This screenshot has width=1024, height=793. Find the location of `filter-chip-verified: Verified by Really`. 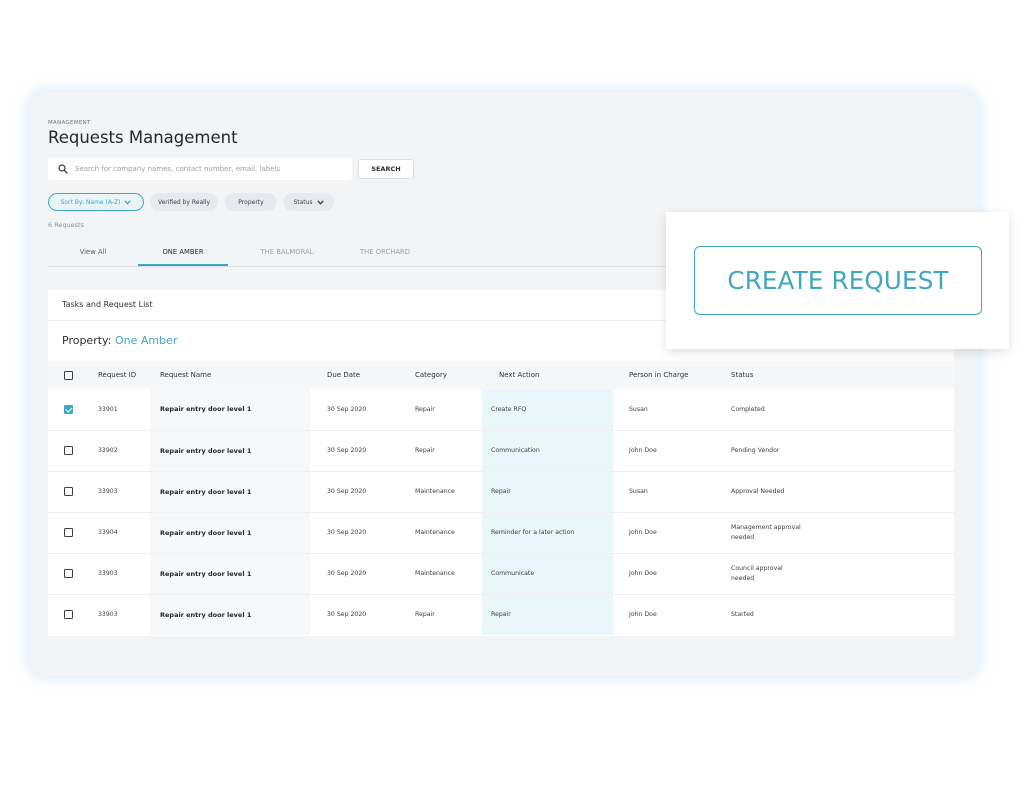

filter-chip-verified: Verified by Really is located at coordinates (184, 202).